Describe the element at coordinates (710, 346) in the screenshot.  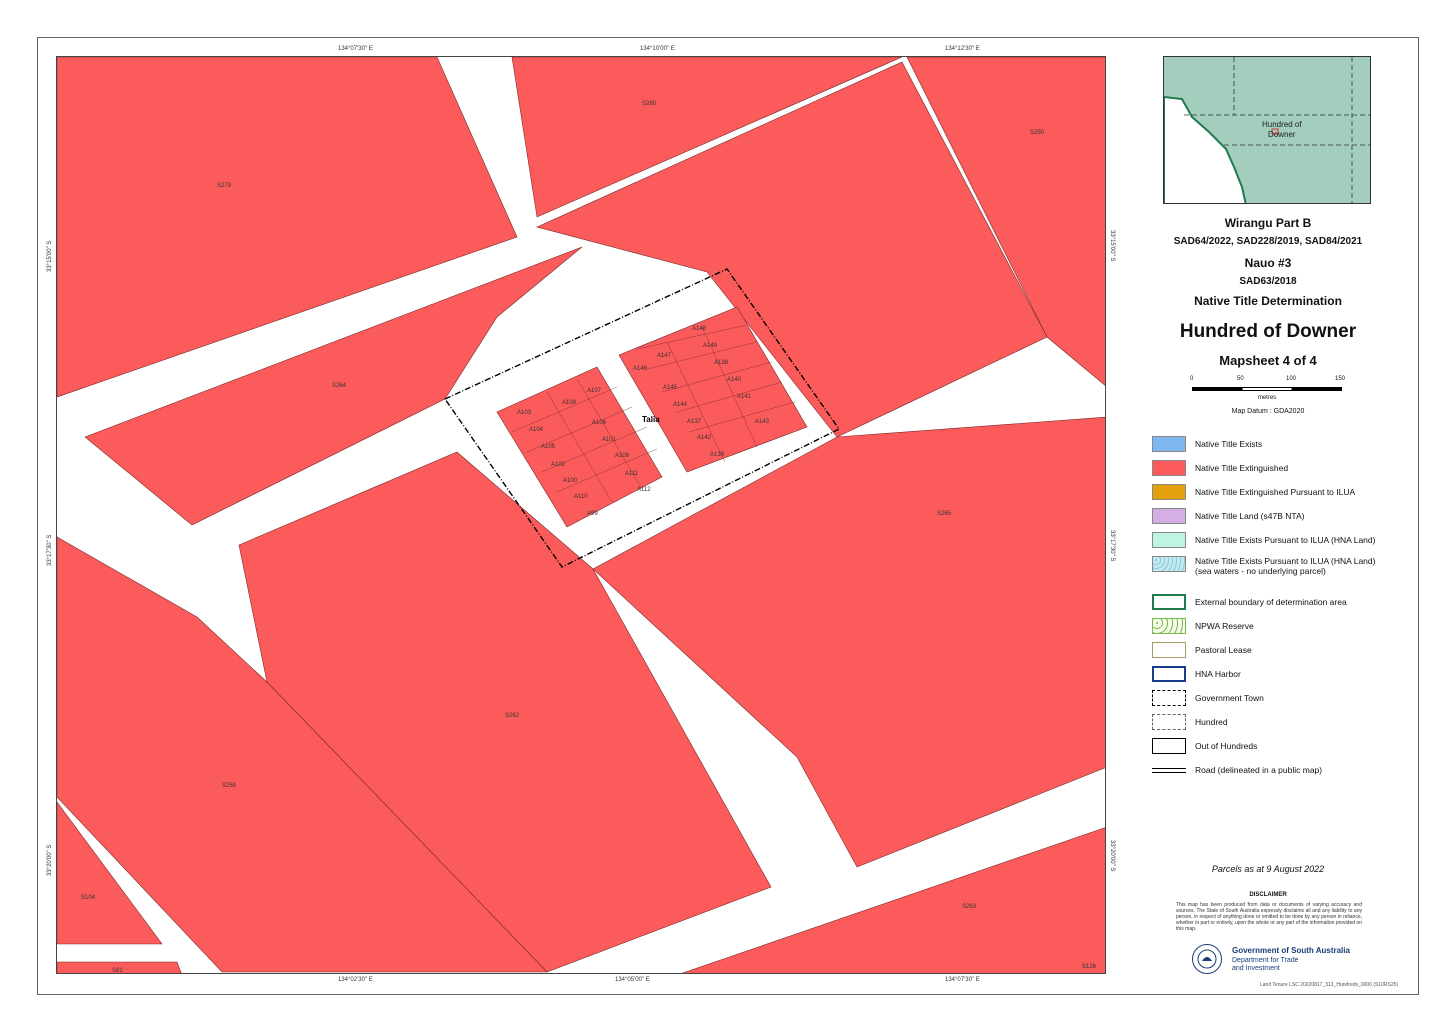
I see `svg-text: A149` at that location.